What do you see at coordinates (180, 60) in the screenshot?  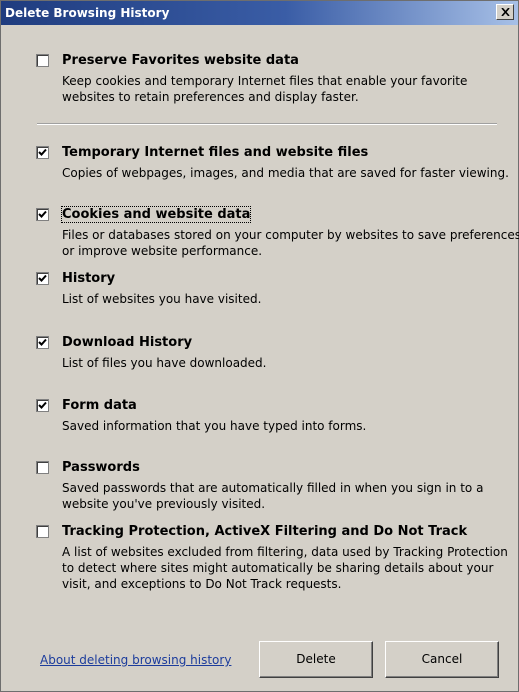 I see `preserve-favorites-label: Preserve Favorites website data` at bounding box center [180, 60].